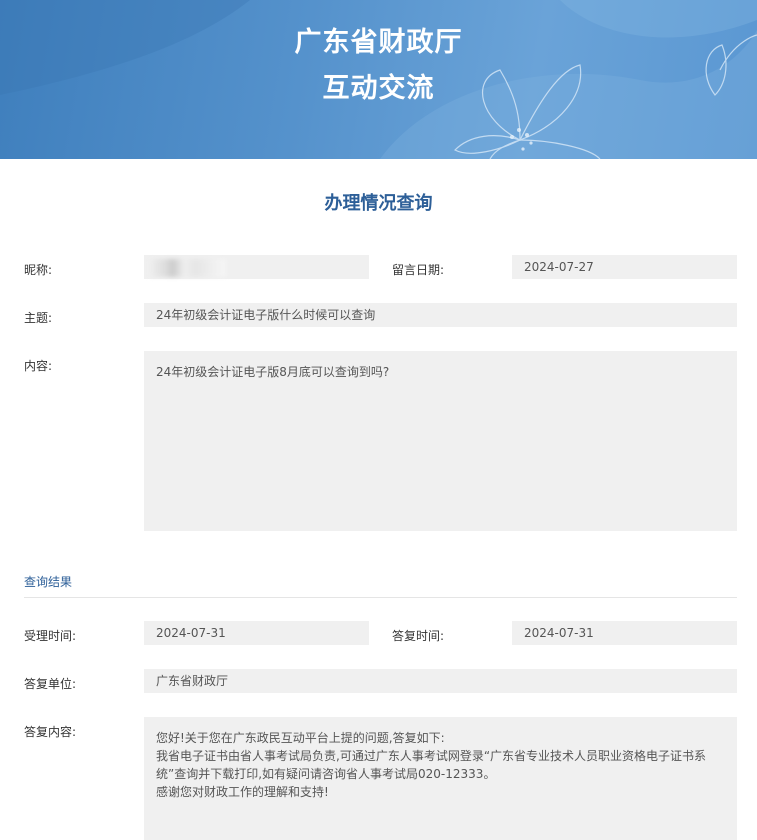 The width and height of the screenshot is (757, 840). What do you see at coordinates (188, 268) in the screenshot?
I see `redacted-nickname` at bounding box center [188, 268].